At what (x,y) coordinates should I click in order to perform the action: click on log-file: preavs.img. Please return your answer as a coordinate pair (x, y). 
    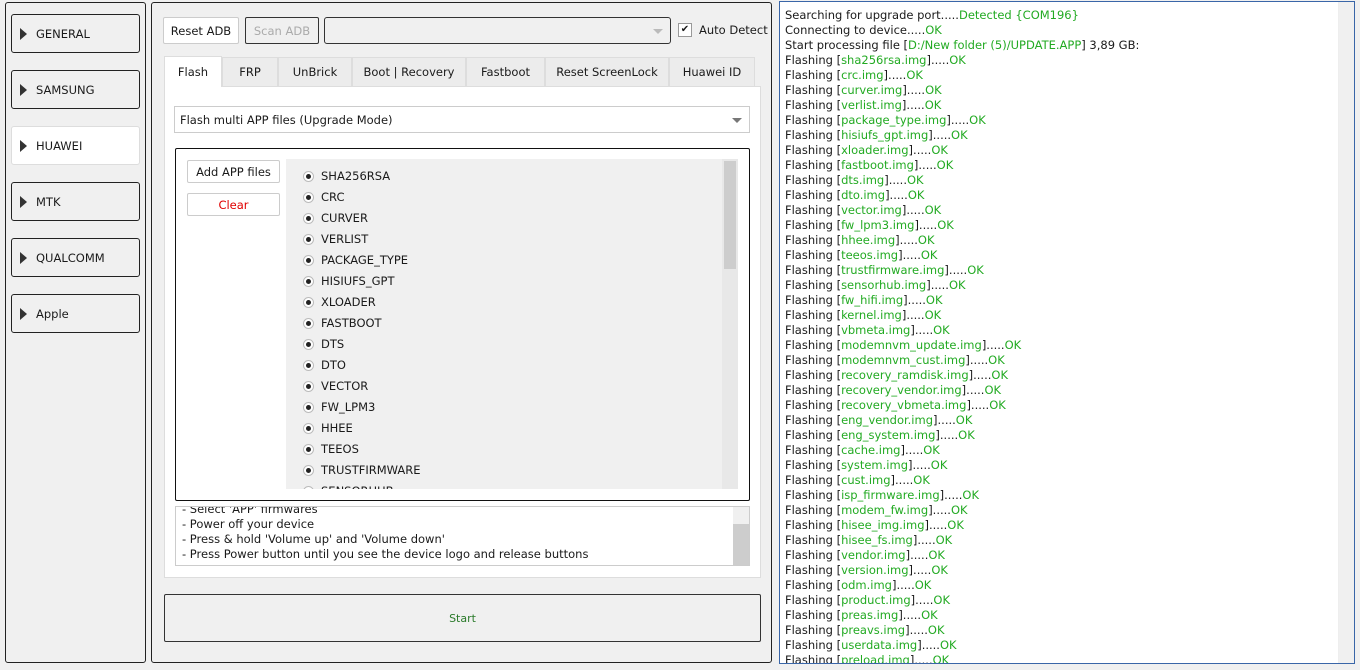
    Looking at the image, I should click on (873, 630).